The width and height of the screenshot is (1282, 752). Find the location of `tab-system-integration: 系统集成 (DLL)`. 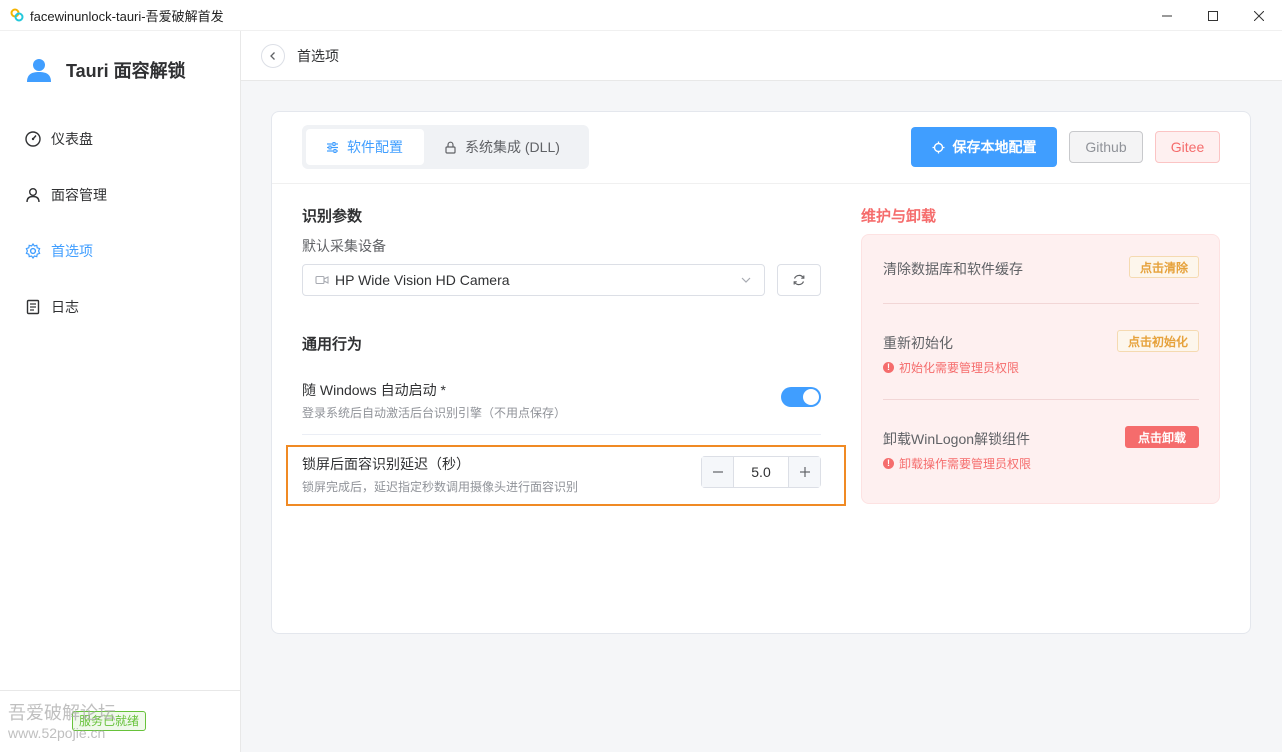

tab-system-integration: 系统集成 (DLL) is located at coordinates (502, 147).